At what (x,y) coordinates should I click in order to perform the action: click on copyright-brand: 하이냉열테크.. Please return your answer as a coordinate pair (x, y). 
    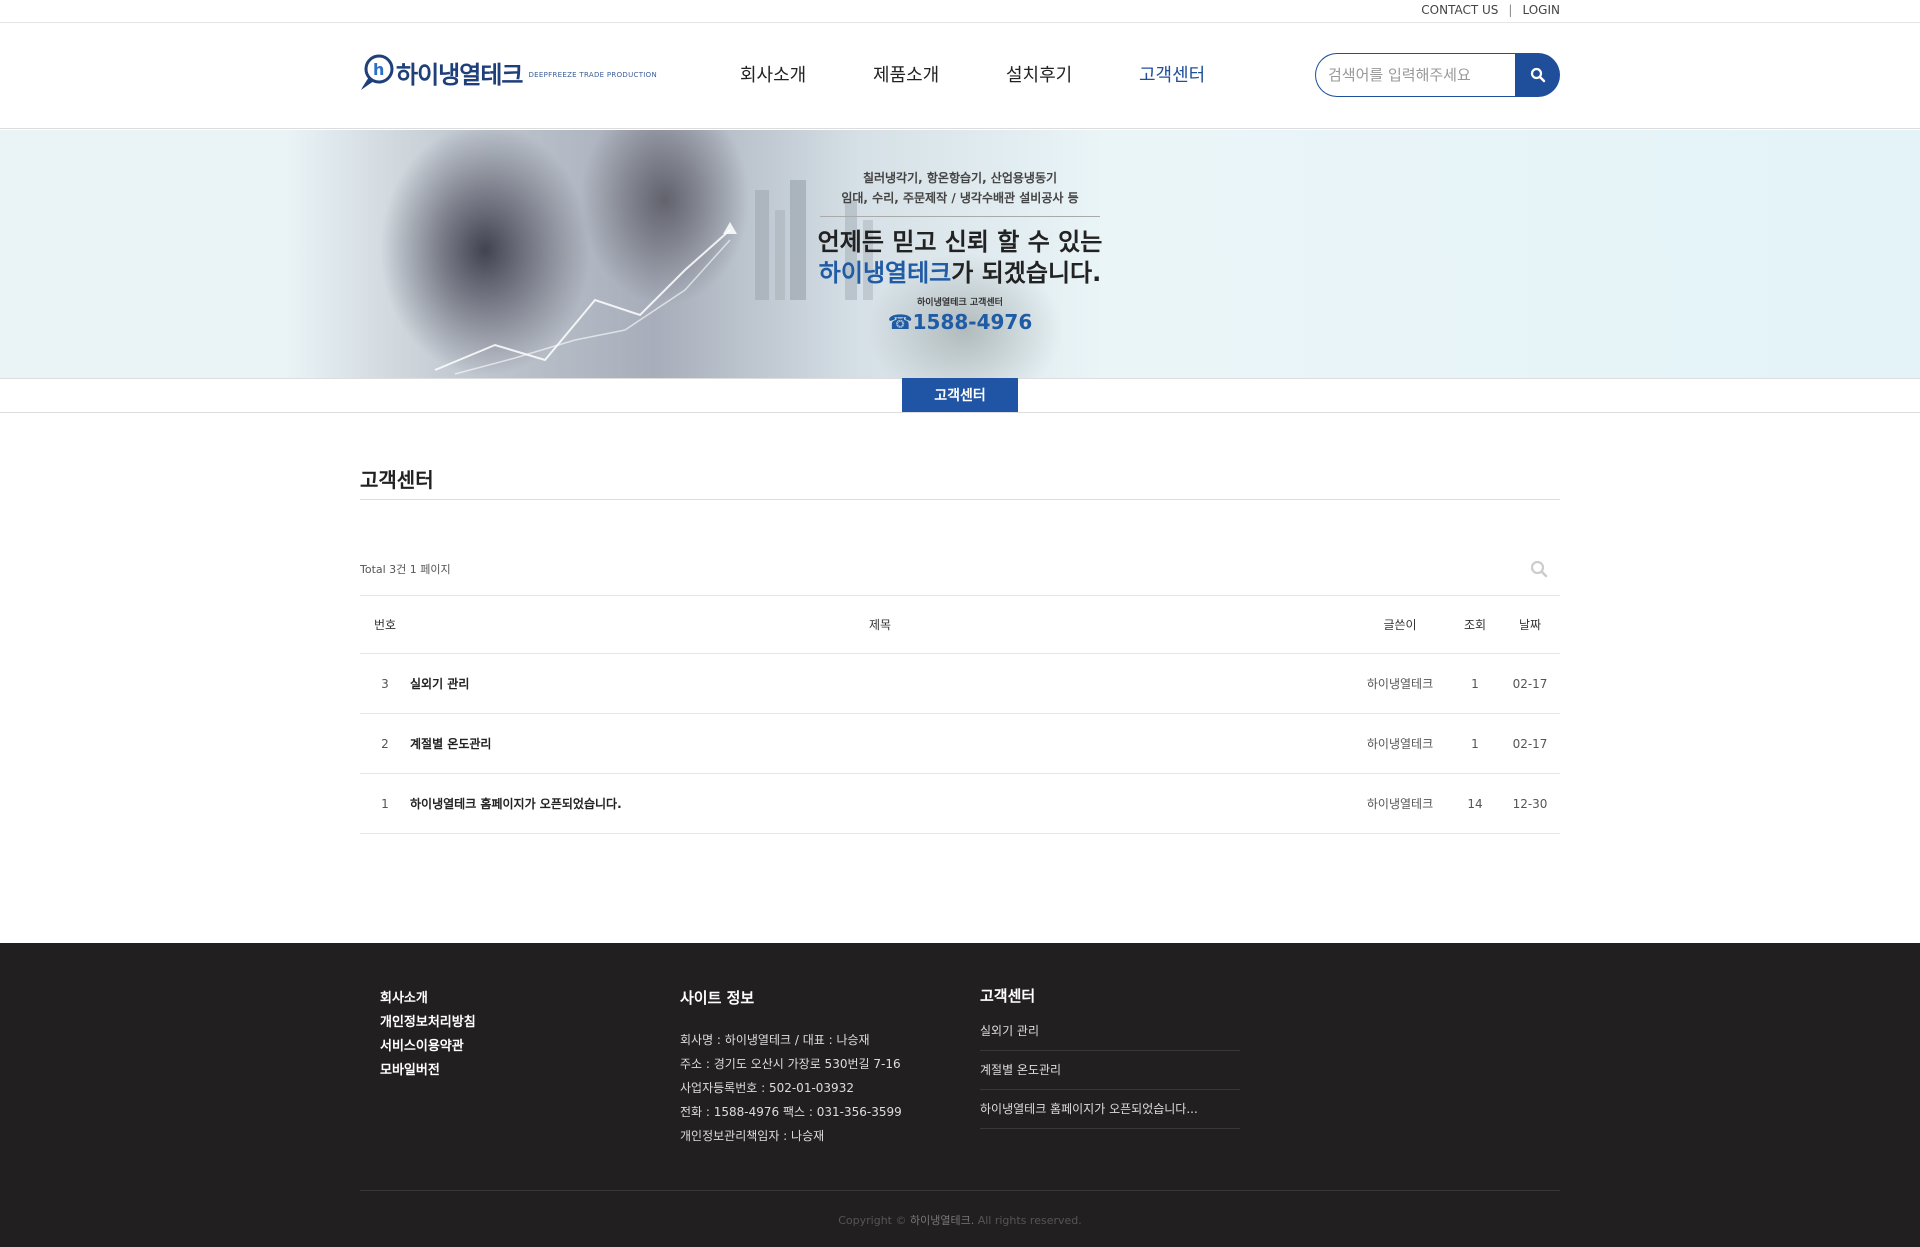
    Looking at the image, I should click on (942, 1220).